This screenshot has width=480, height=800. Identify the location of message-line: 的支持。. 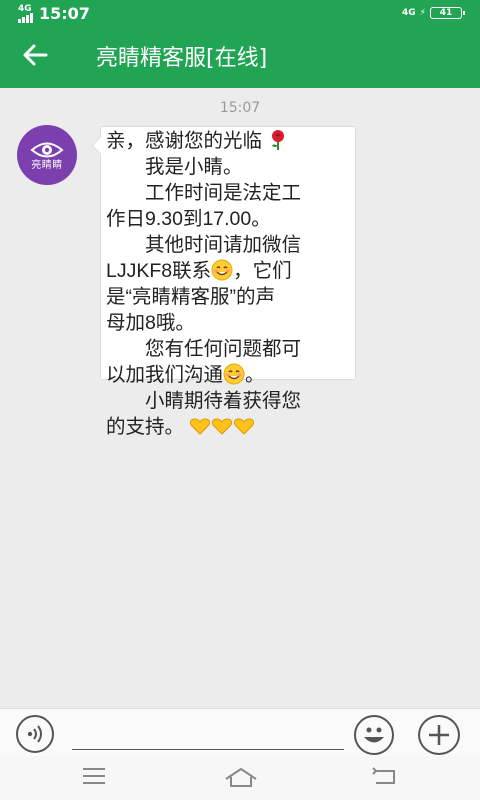
(228, 427).